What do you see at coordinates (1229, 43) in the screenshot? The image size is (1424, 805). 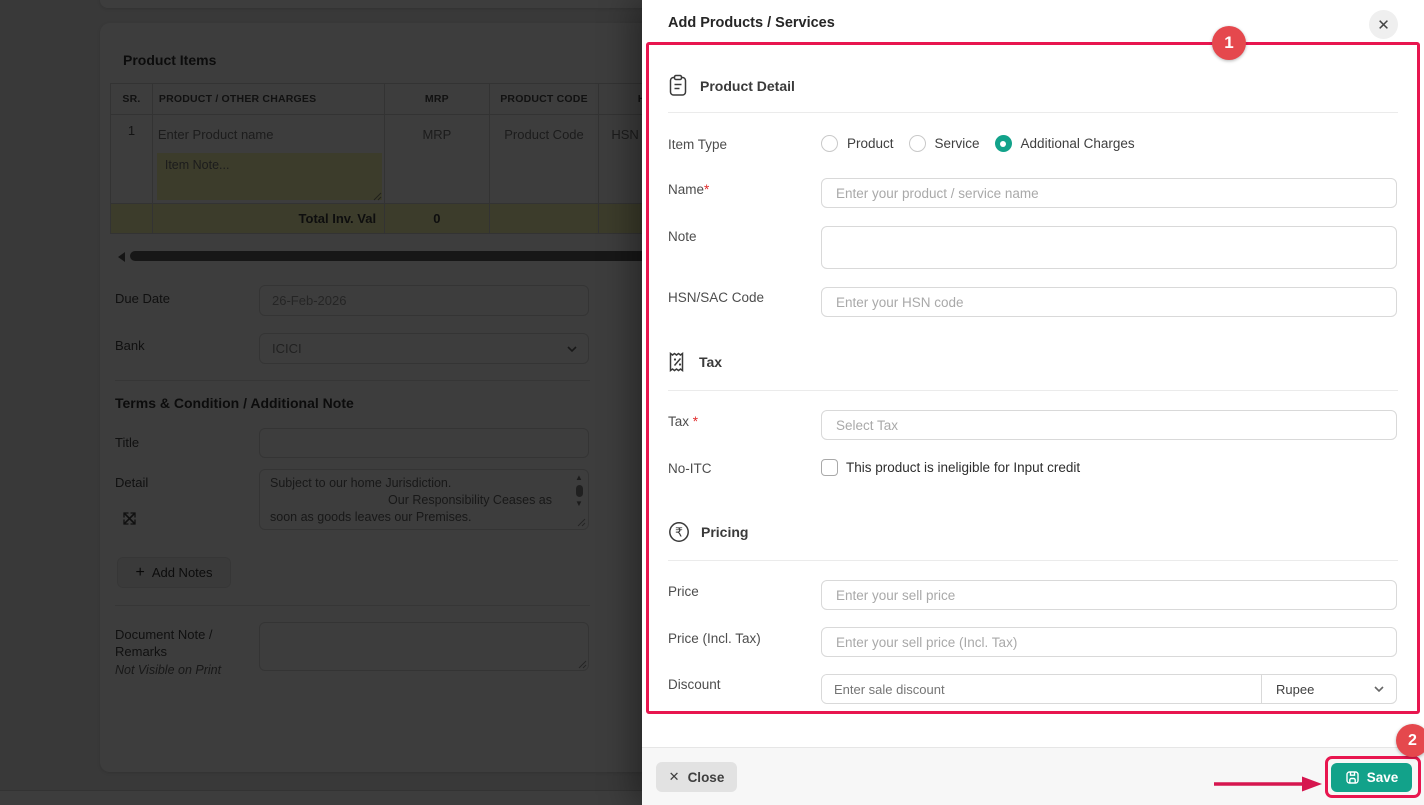 I see `annotation-step-badge-1: 1` at bounding box center [1229, 43].